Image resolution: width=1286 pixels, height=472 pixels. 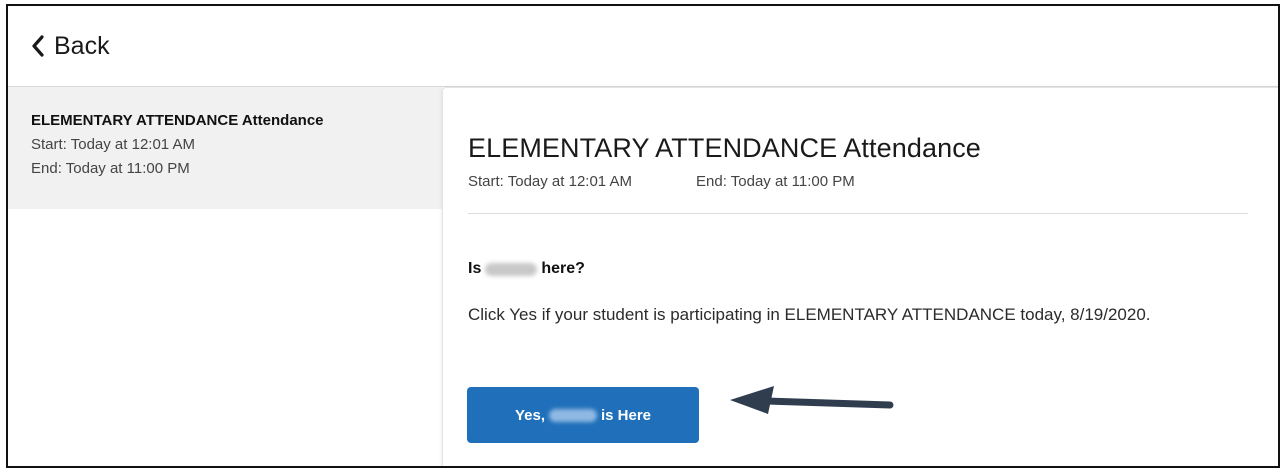 What do you see at coordinates (724, 148) in the screenshot?
I see `page-title: ELEMENTARY ATTENDANCE Attendance` at bounding box center [724, 148].